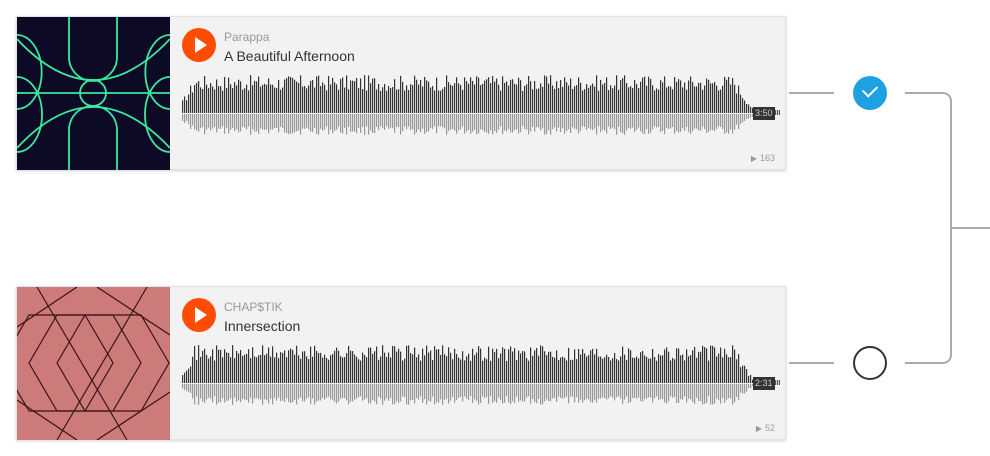 This screenshot has height=456, width=990. What do you see at coordinates (870, 363) in the screenshot?
I see `select-track-2-radio` at bounding box center [870, 363].